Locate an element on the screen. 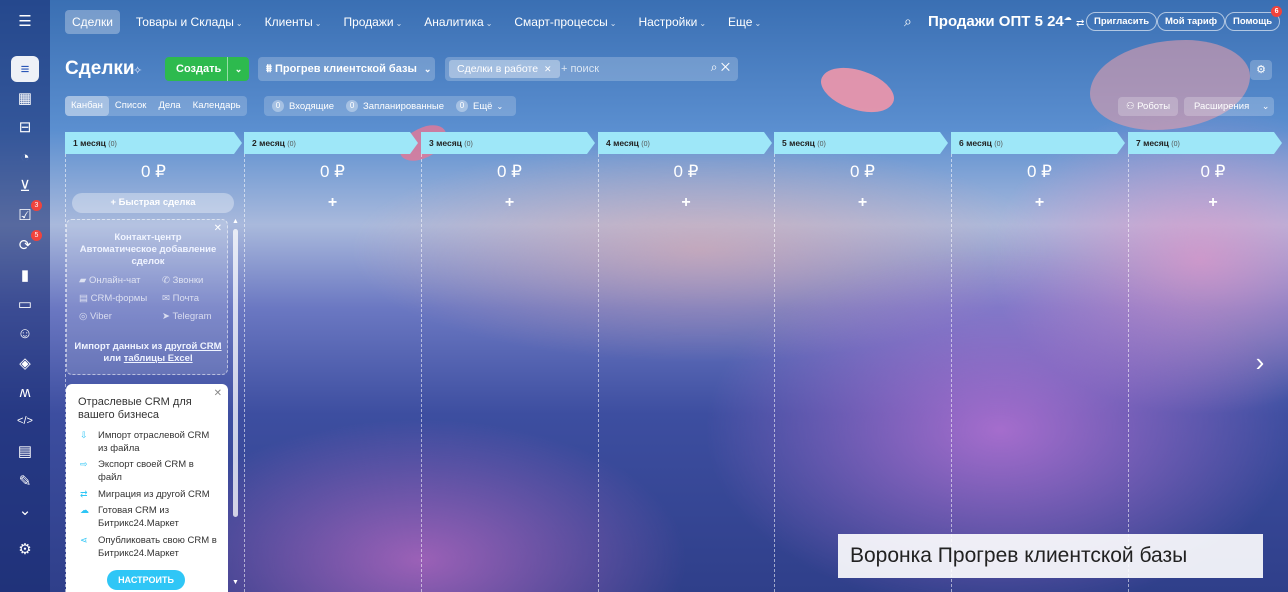 The image size is (1288, 592). setup-button: НАСТРОИТЬ is located at coordinates (146, 580).